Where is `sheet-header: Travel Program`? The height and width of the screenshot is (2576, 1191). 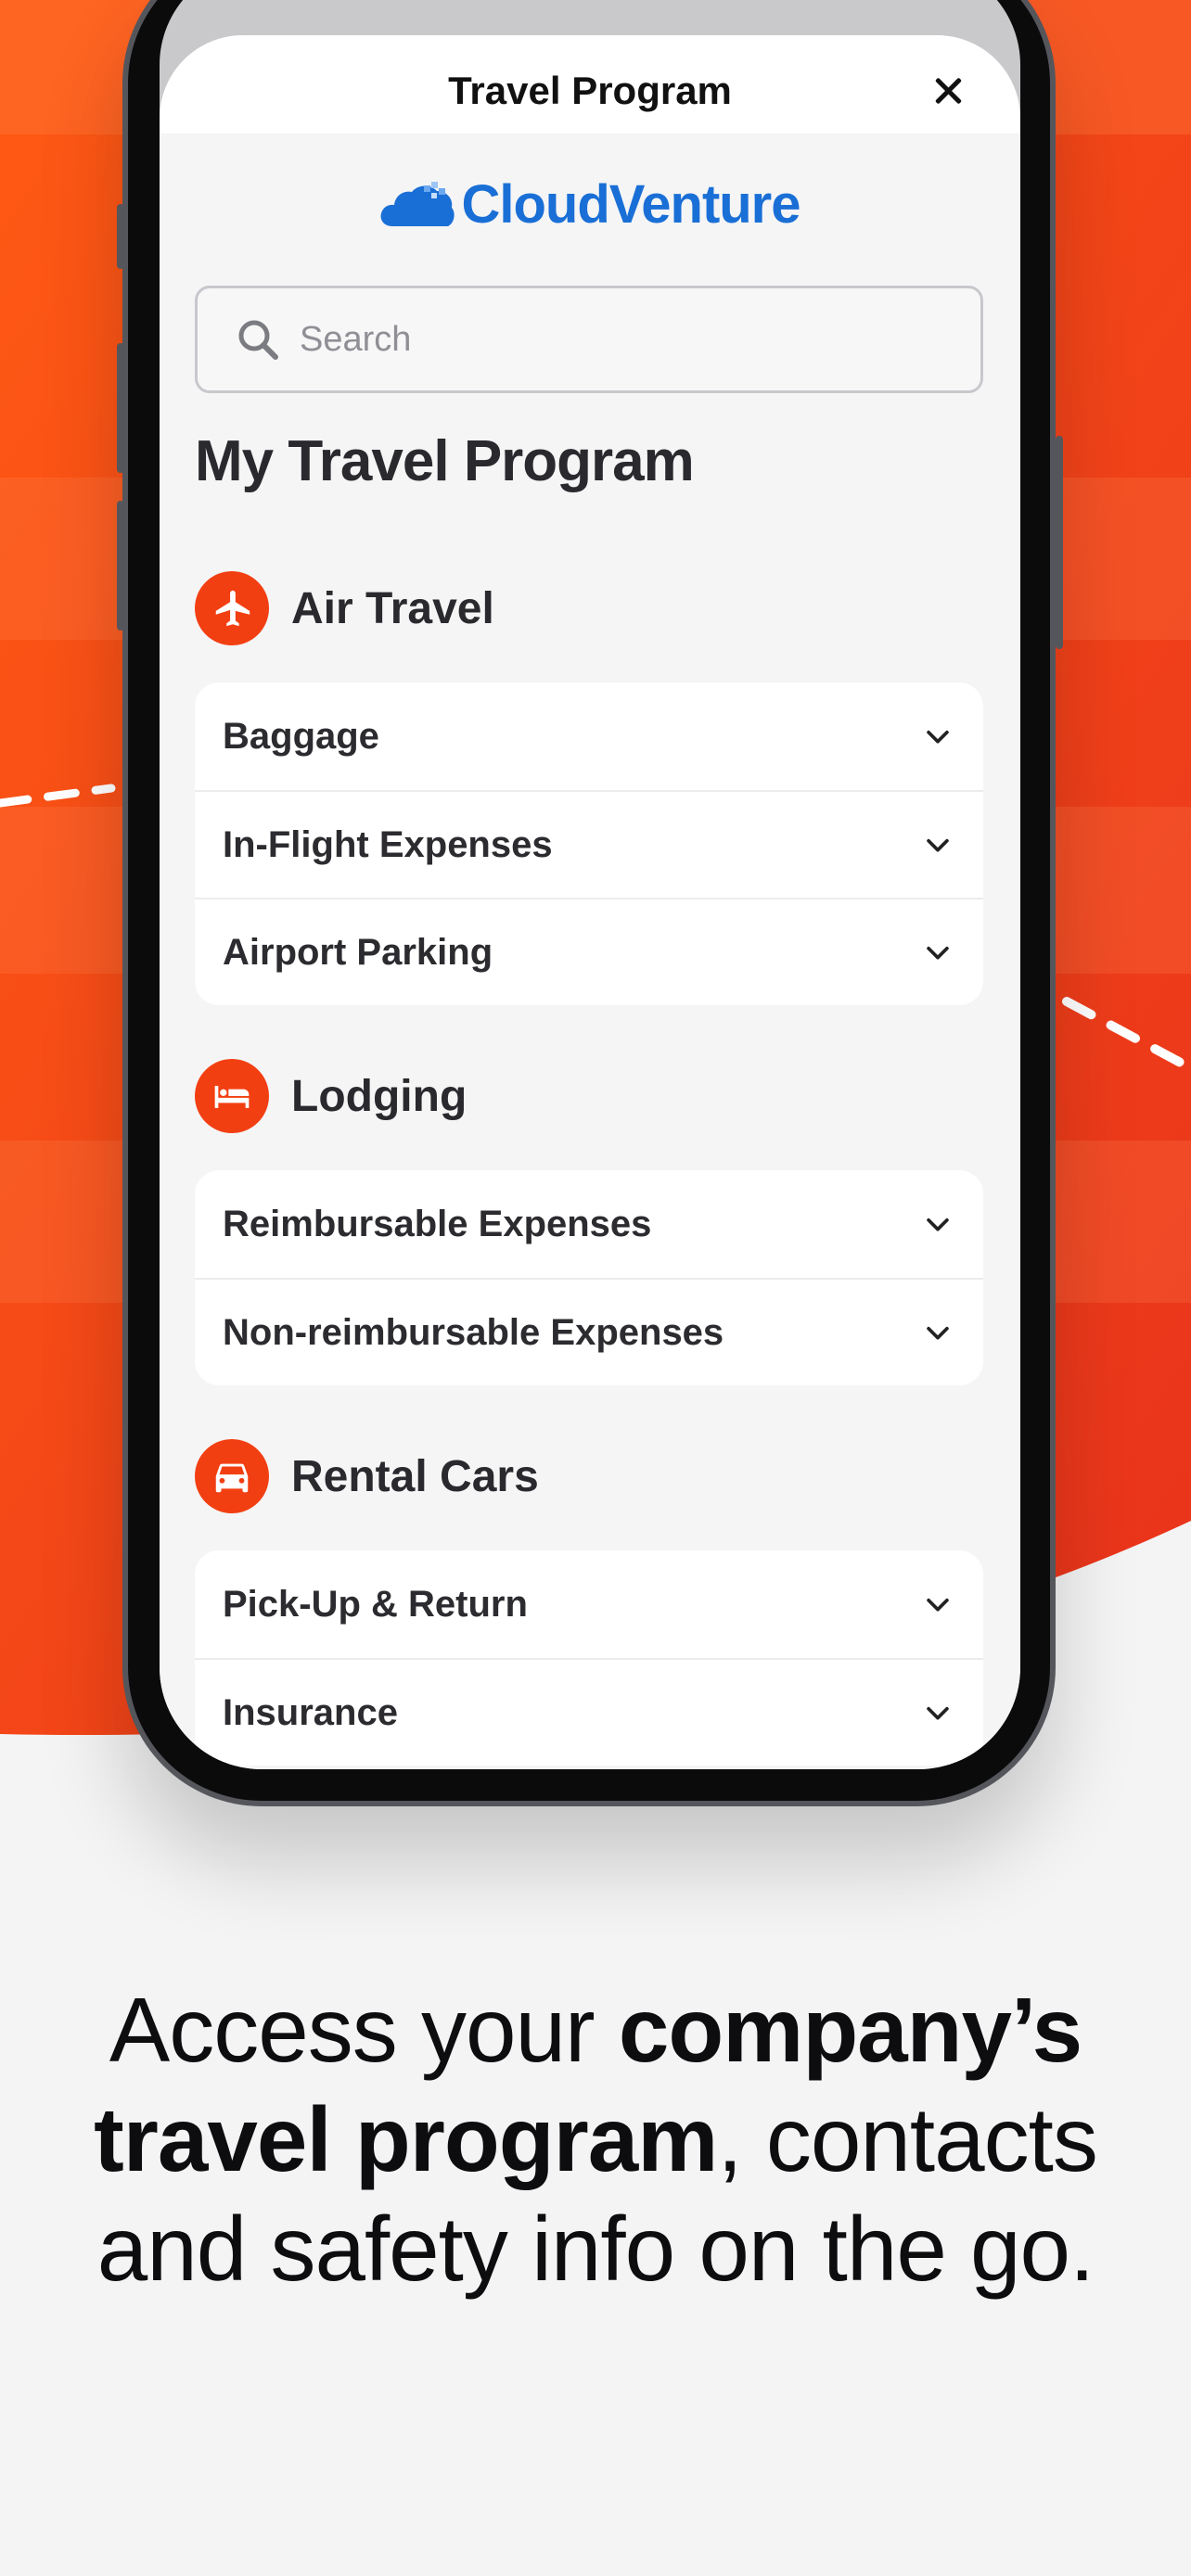
sheet-header: Travel Program is located at coordinates (590, 84).